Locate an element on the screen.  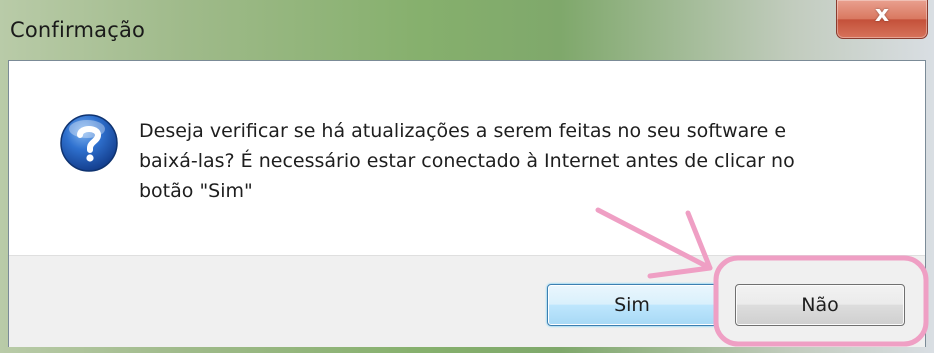
no-button: Não is located at coordinates (820, 305).